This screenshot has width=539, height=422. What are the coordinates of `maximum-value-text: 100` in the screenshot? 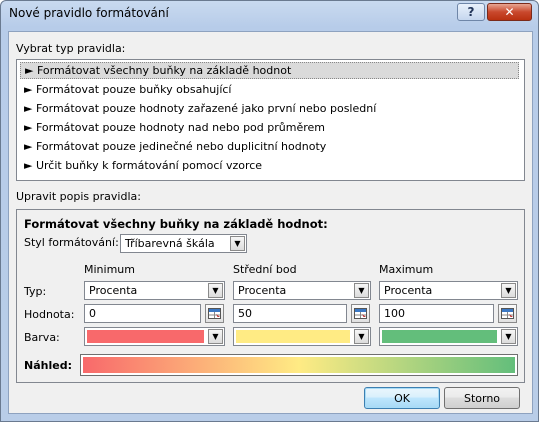 It's located at (394, 313).